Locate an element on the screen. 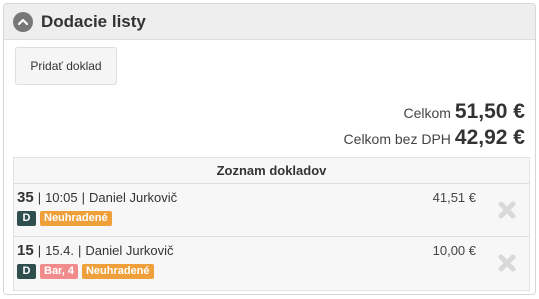 The height and width of the screenshot is (299, 539). totals: Celkom 51,50 € Celkom bez DPH 42,92 € is located at coordinates (434, 125).